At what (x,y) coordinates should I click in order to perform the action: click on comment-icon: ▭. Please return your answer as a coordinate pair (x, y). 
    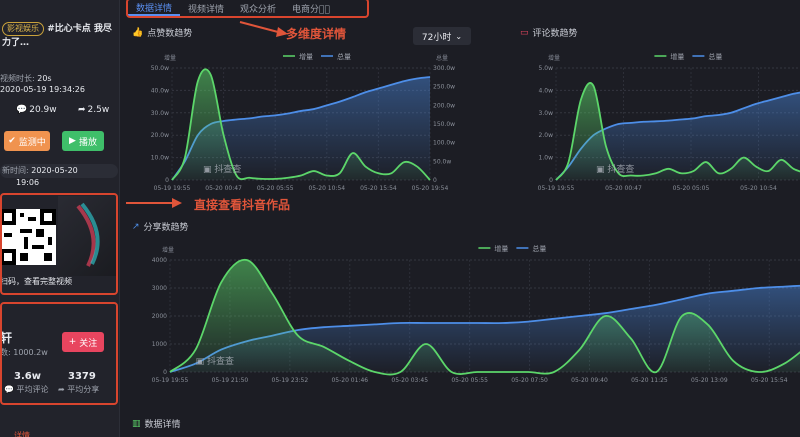
    Looking at the image, I should click on (524, 32).